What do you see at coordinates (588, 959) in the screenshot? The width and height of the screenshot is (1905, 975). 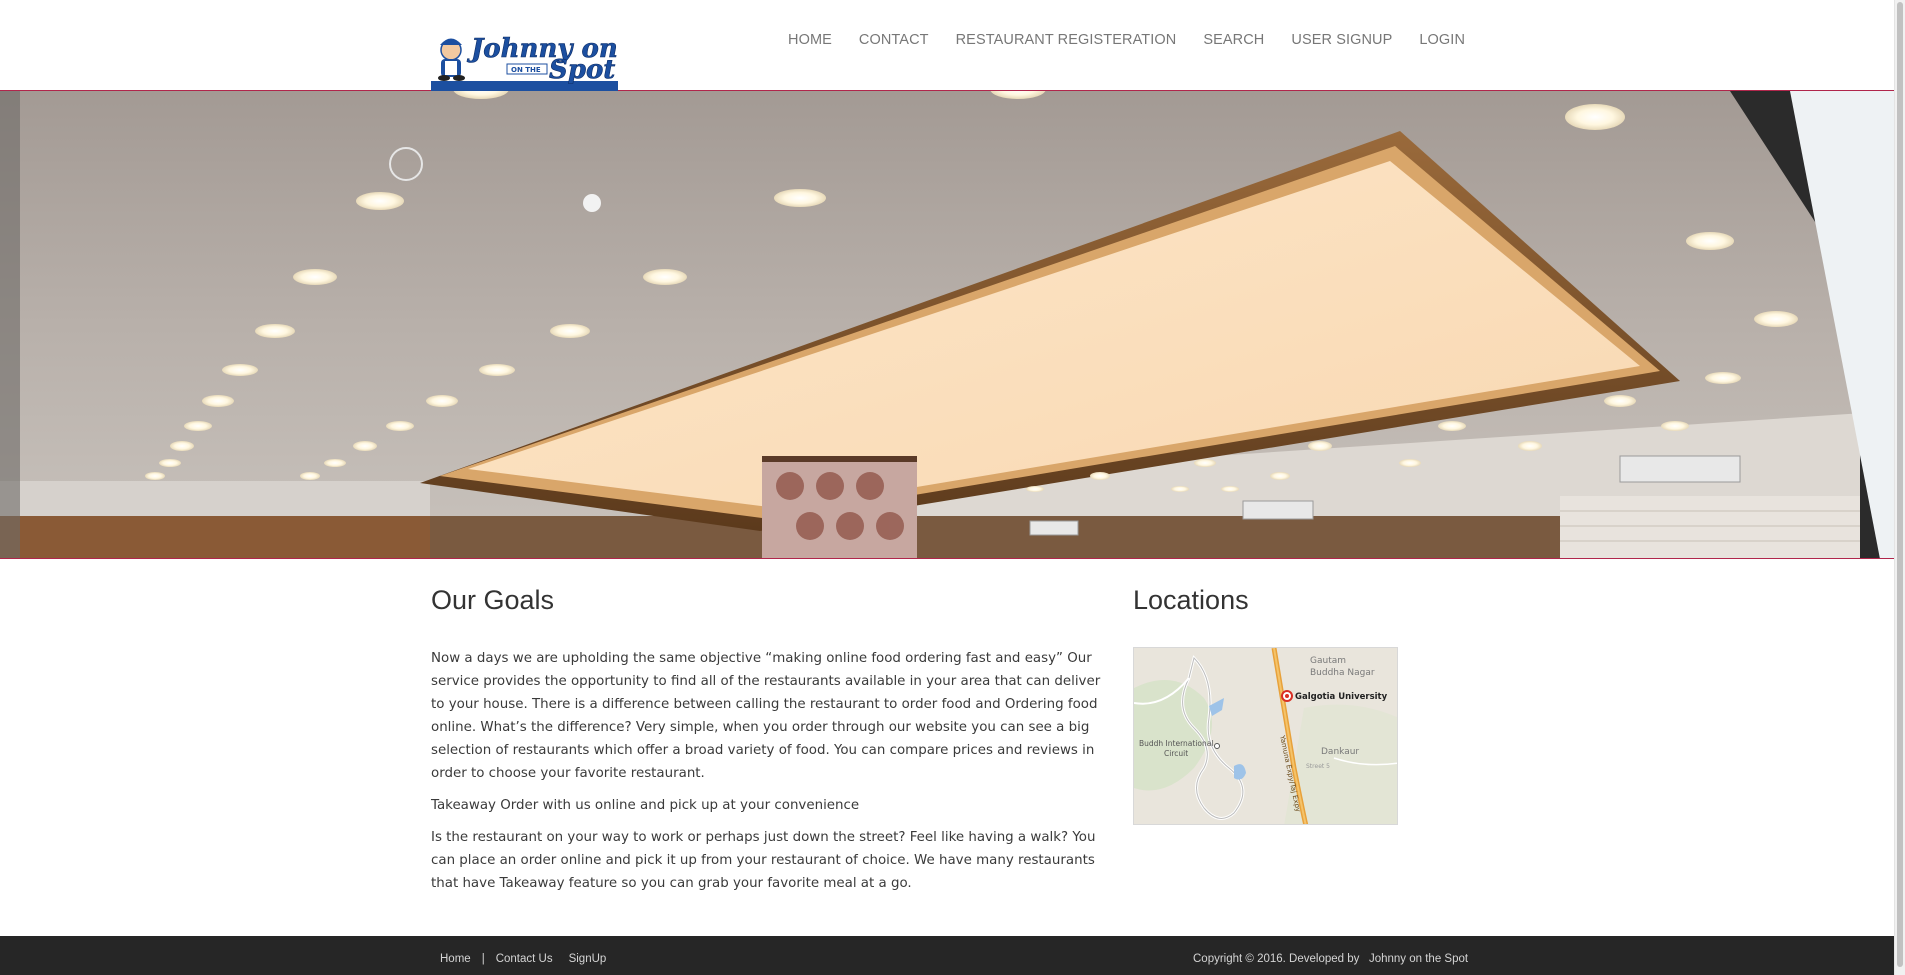 I see `footer-link-signup: SignUp` at bounding box center [588, 959].